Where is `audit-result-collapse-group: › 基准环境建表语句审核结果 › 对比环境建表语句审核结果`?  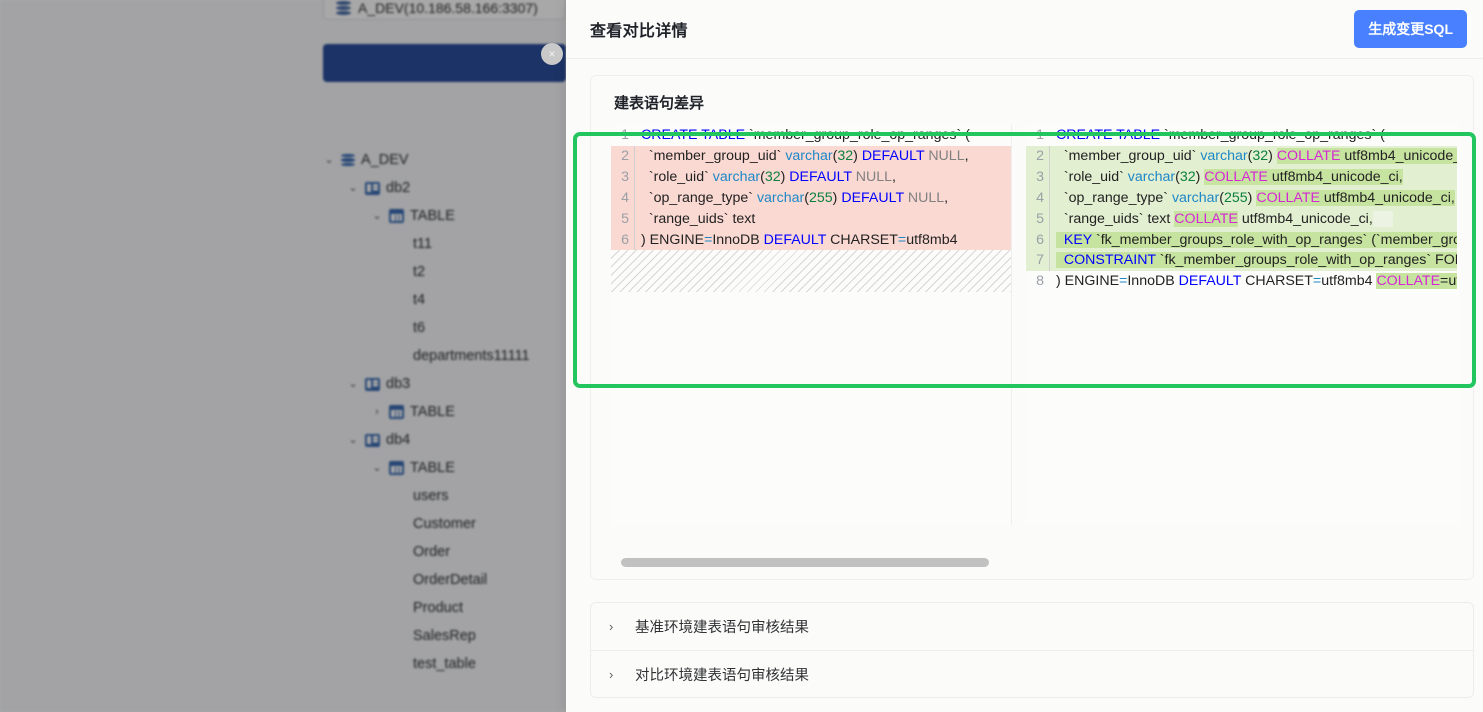 audit-result-collapse-group: › 基准环境建表语句审核结果 › 对比环境建表语句审核结果 is located at coordinates (1032, 650).